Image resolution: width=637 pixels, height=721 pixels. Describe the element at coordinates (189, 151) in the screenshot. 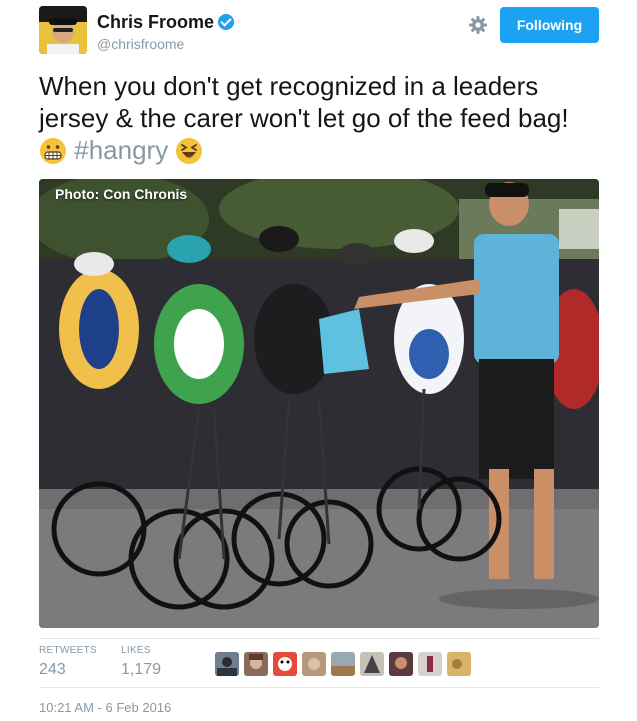

I see `laughing-face-icon` at that location.